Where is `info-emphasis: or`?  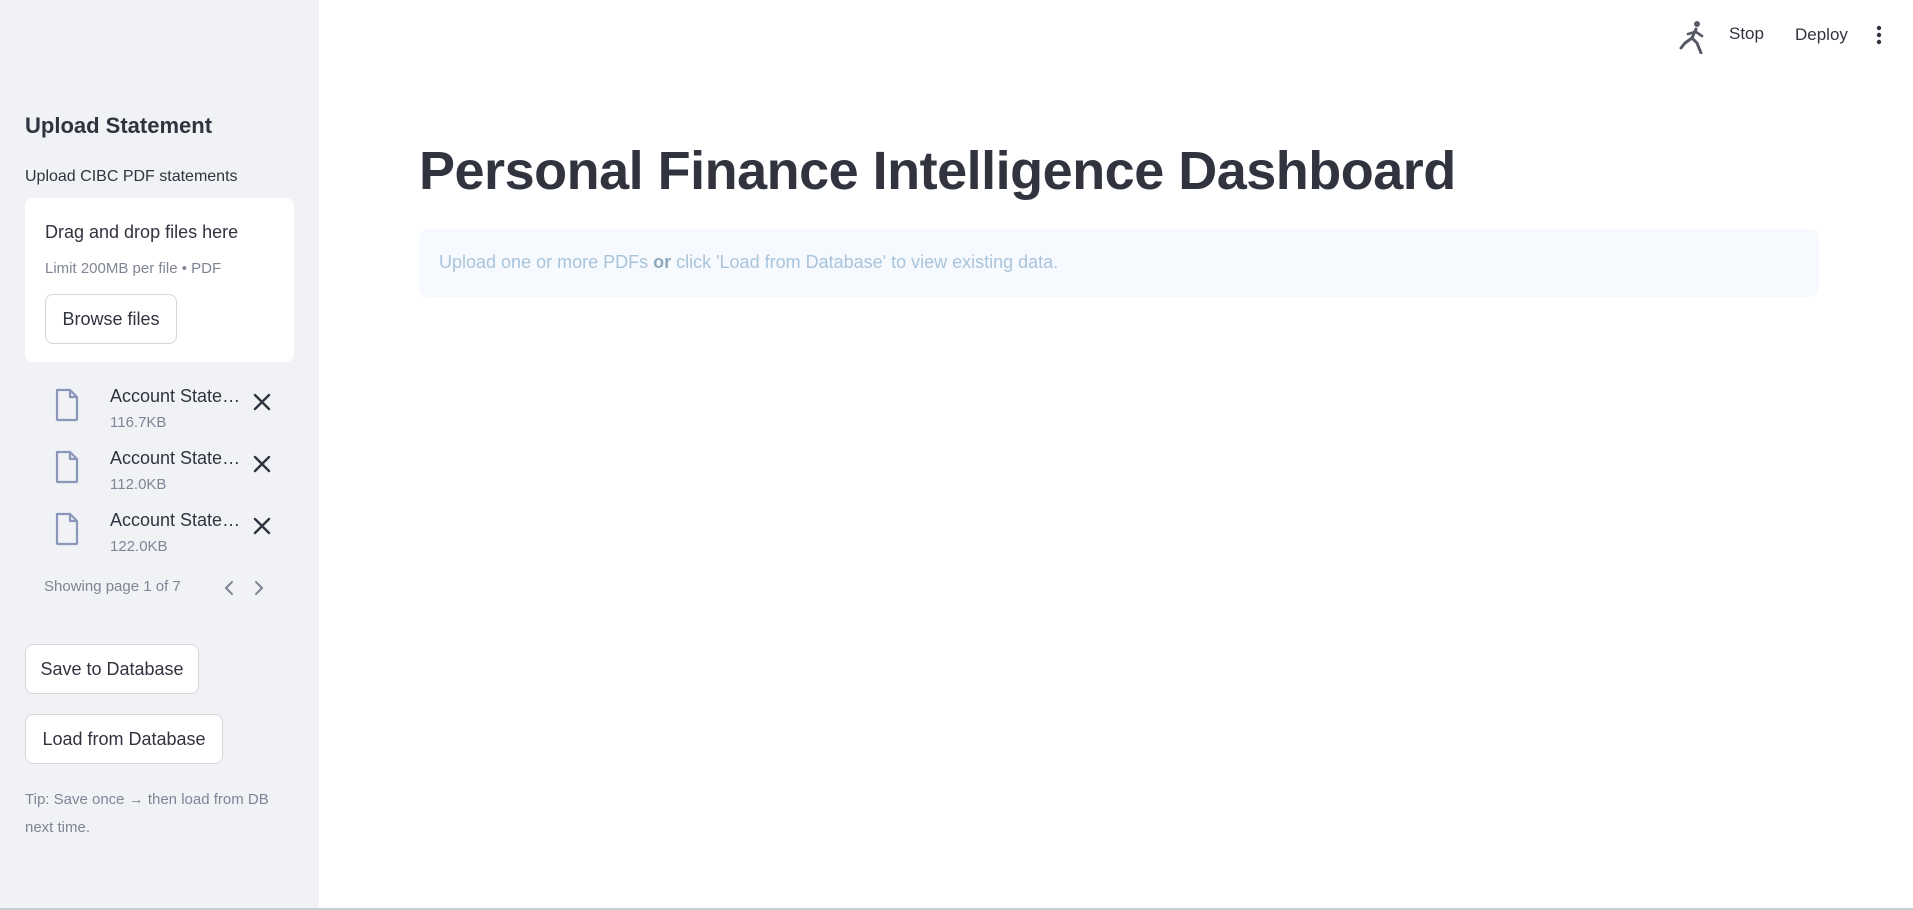
info-emphasis: or is located at coordinates (662, 262).